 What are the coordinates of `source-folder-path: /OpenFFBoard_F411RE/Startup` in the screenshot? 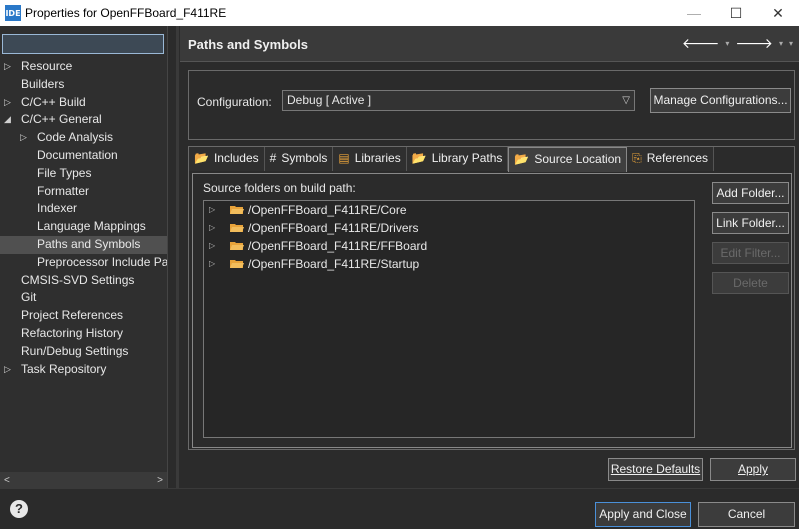 It's located at (334, 264).